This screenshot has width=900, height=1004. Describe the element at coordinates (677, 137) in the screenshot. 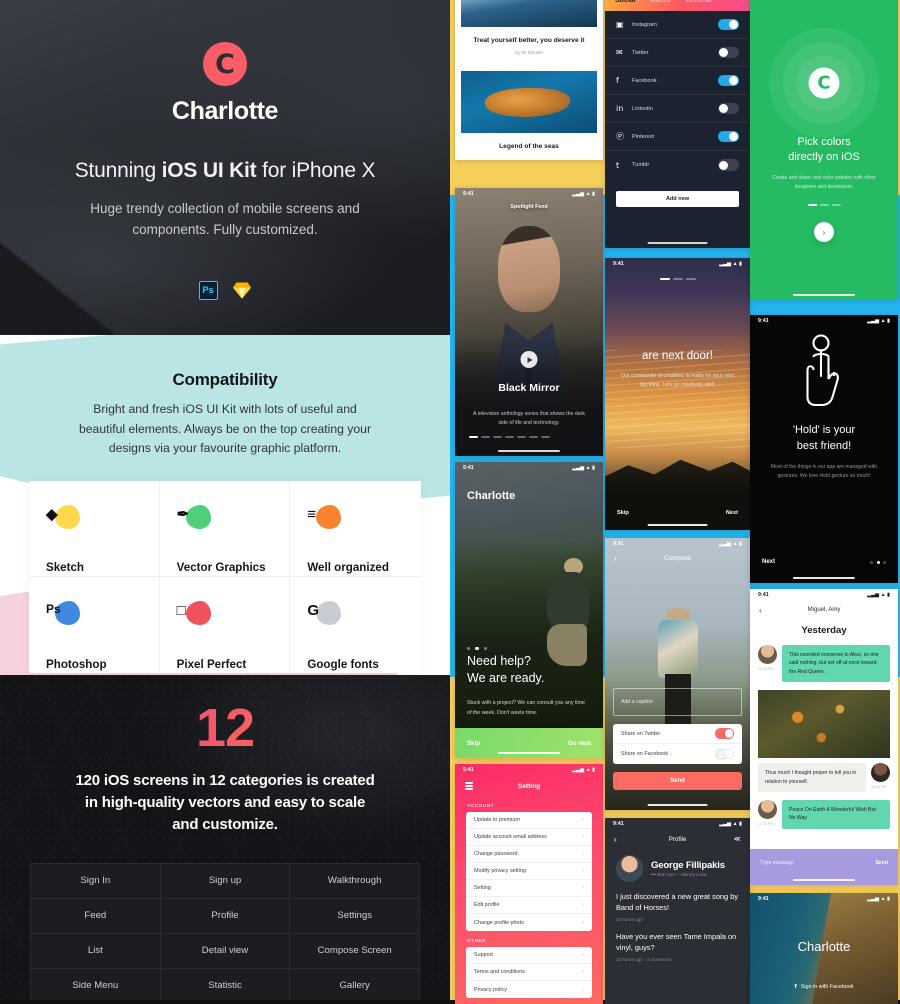

I see `social-row: Ⓟ Pinterest` at that location.